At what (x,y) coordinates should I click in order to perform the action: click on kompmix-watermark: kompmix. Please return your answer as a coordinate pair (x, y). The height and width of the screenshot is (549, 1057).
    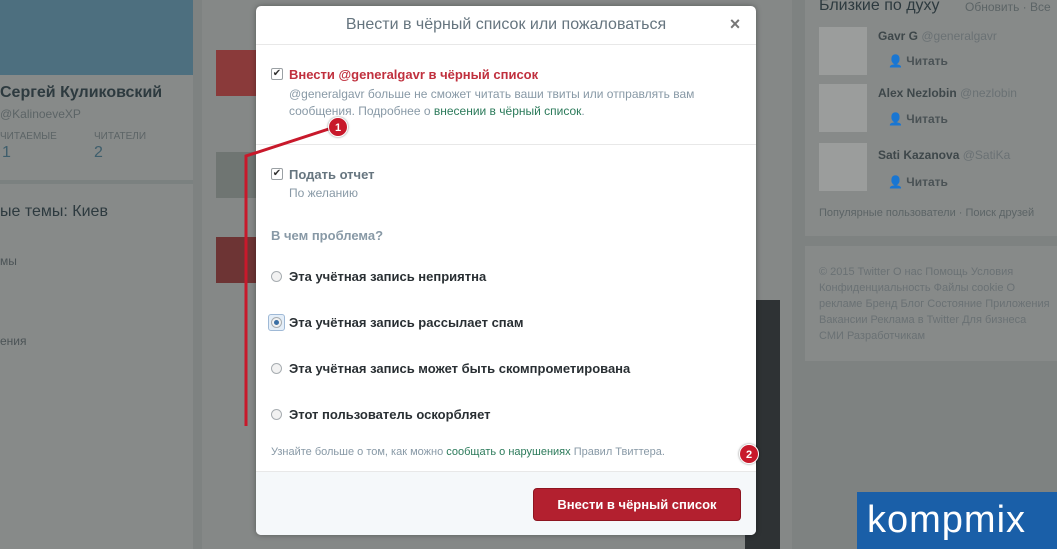
    Looking at the image, I should click on (957, 520).